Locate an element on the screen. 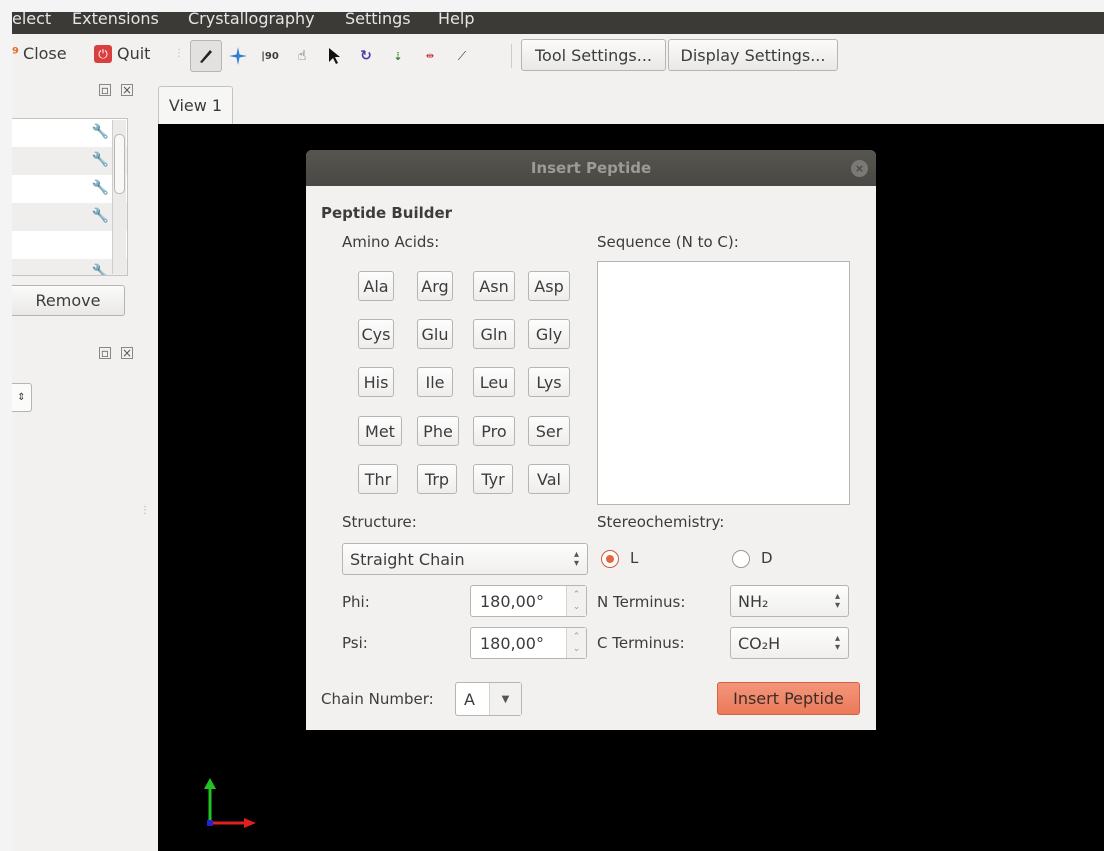  scrollbar-thumb is located at coordinates (119, 164).